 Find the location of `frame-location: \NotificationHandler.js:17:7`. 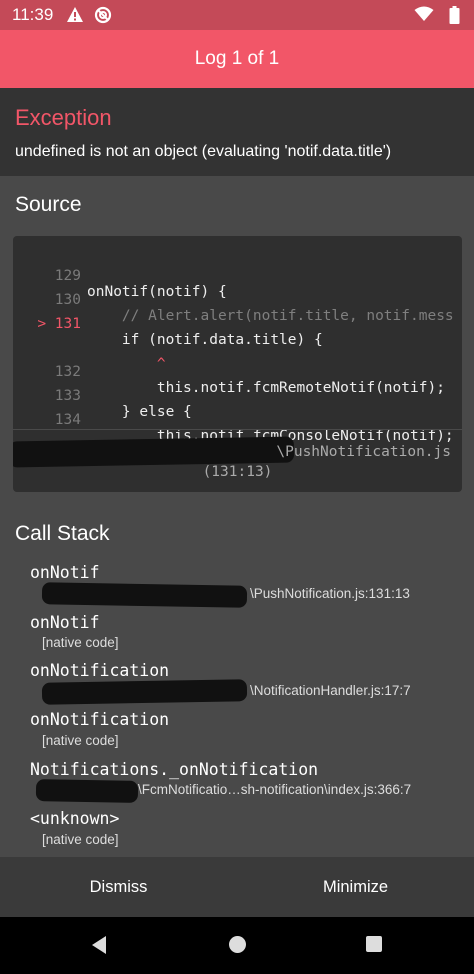

frame-location: \NotificationHandler.js:17:7 is located at coordinates (330, 690).